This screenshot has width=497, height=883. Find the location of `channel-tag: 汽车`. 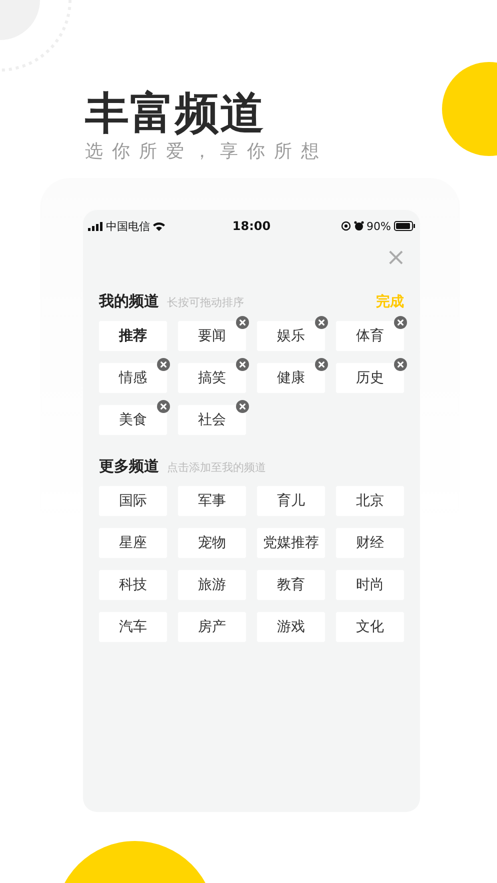

channel-tag: 汽车 is located at coordinates (133, 627).